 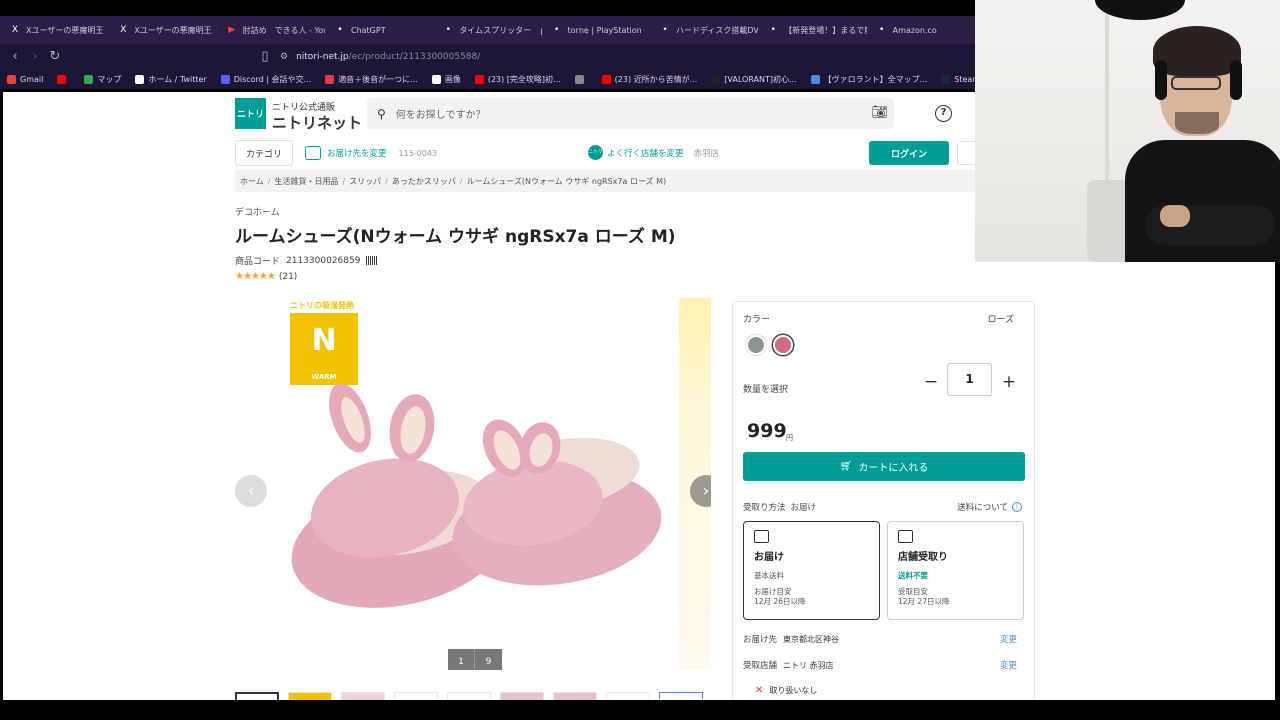 What do you see at coordinates (954, 79) in the screenshot?
I see `bookmark-item: SteamDB` at bounding box center [954, 79].